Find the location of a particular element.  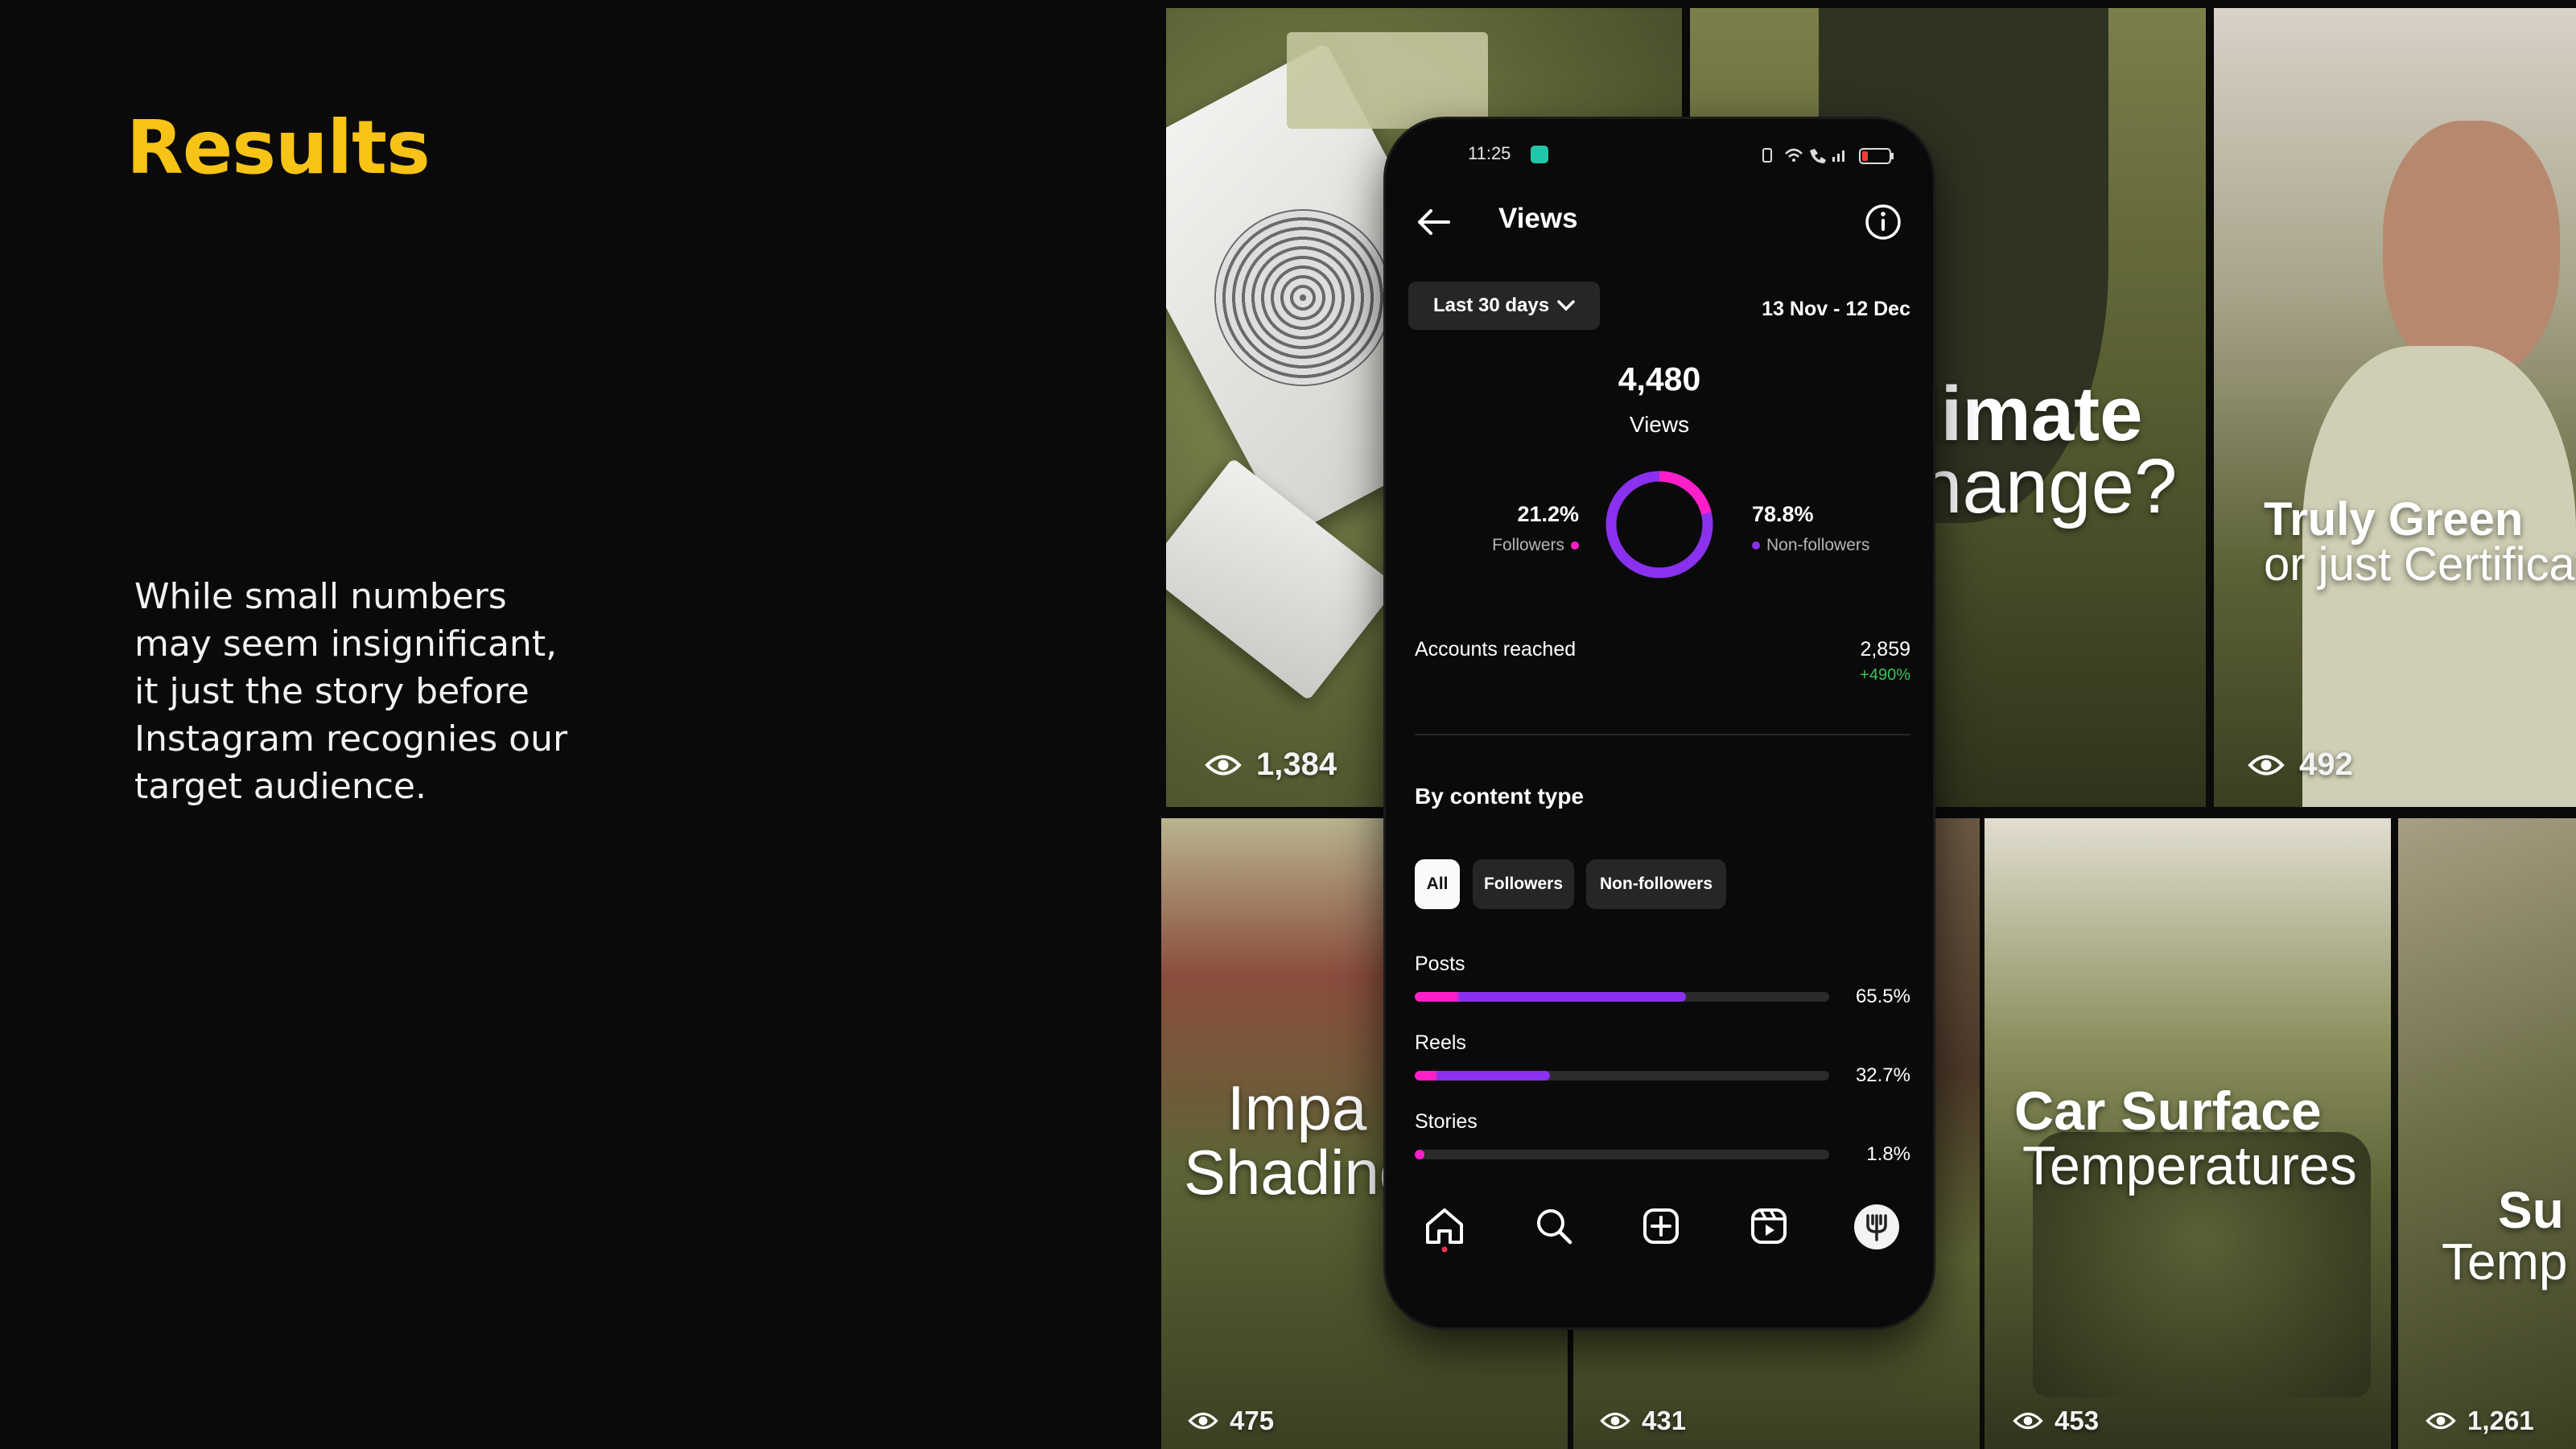

followers-donut-chart is located at coordinates (1659, 524).